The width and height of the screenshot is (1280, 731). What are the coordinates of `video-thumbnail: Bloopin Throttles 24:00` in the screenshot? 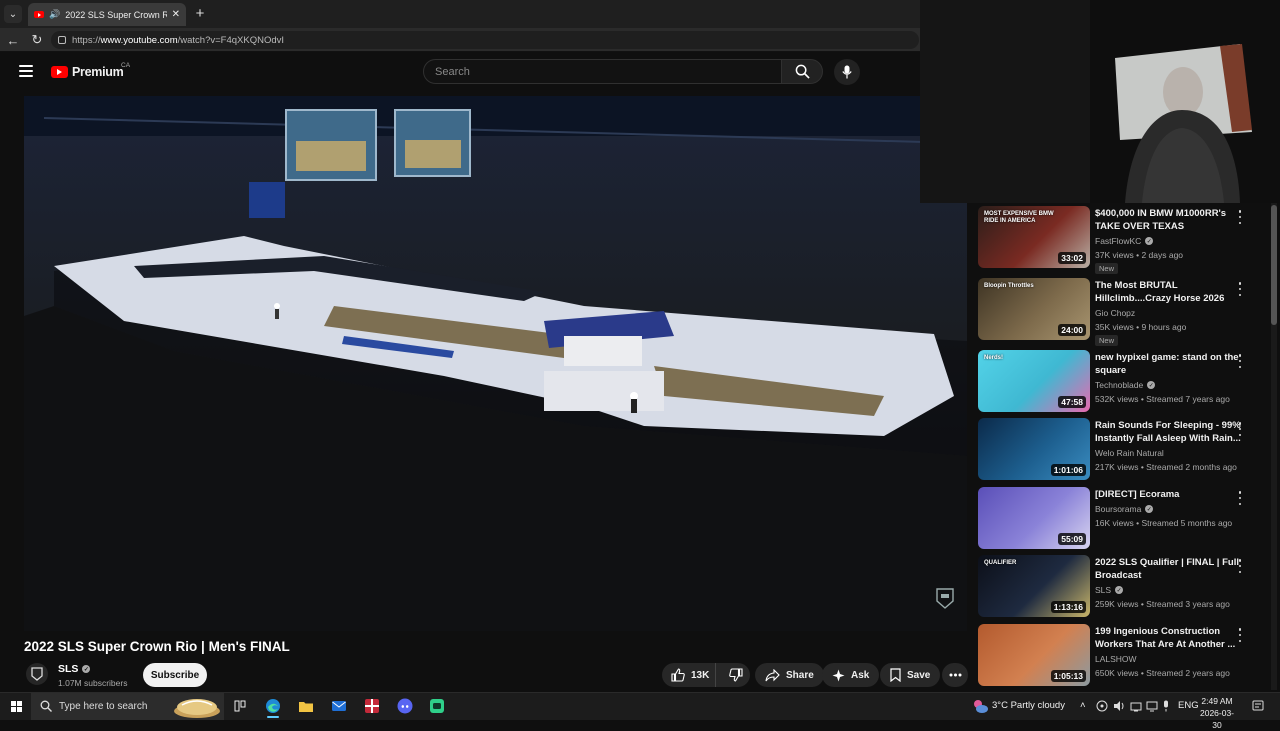 It's located at (1034, 309).